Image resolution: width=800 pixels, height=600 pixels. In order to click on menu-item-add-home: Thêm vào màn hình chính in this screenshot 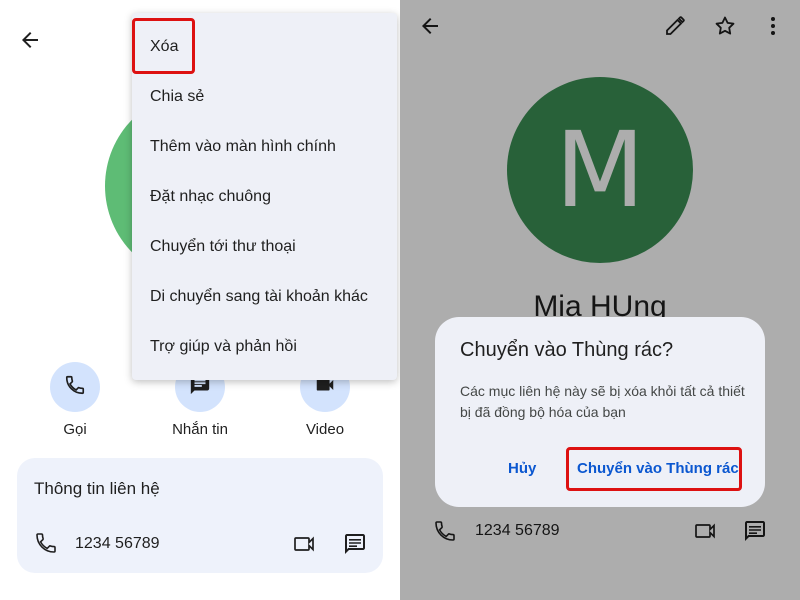, I will do `click(243, 147)`.